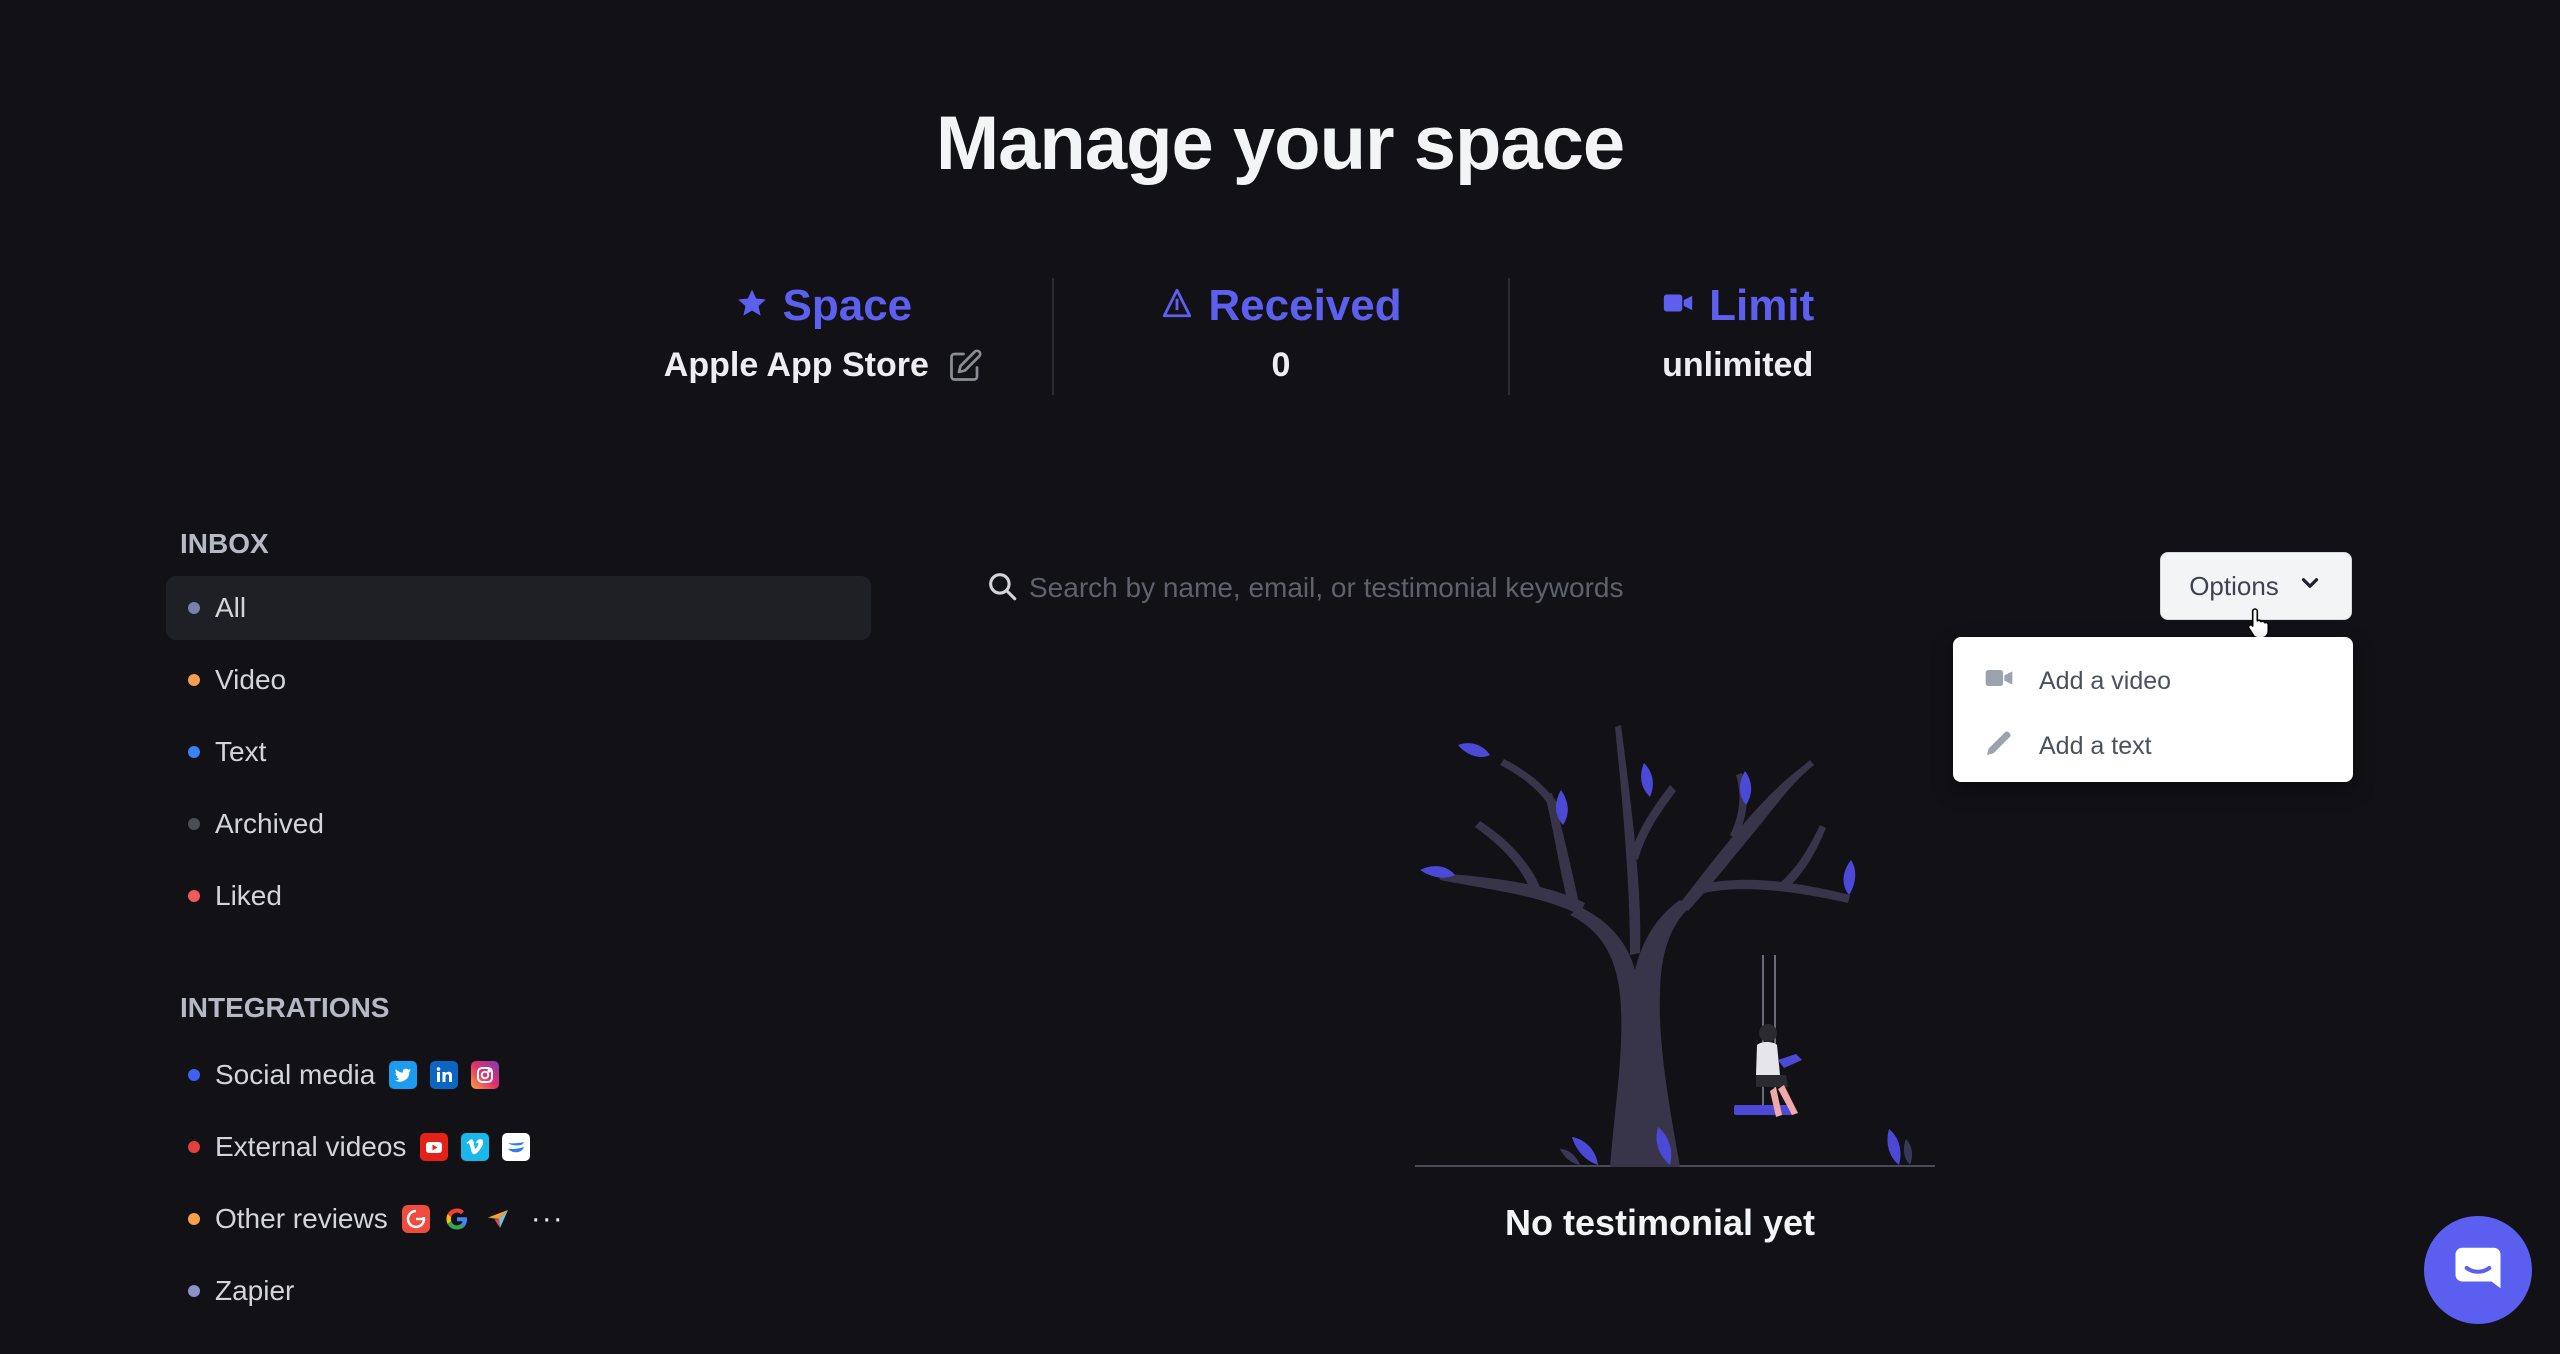  I want to click on chevron-down-icon, so click(2310, 586).